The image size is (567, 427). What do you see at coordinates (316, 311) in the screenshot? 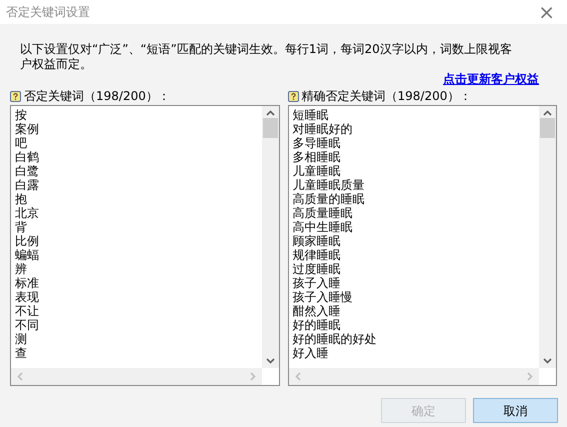
I see `keyword-line: 酣然入睡` at bounding box center [316, 311].